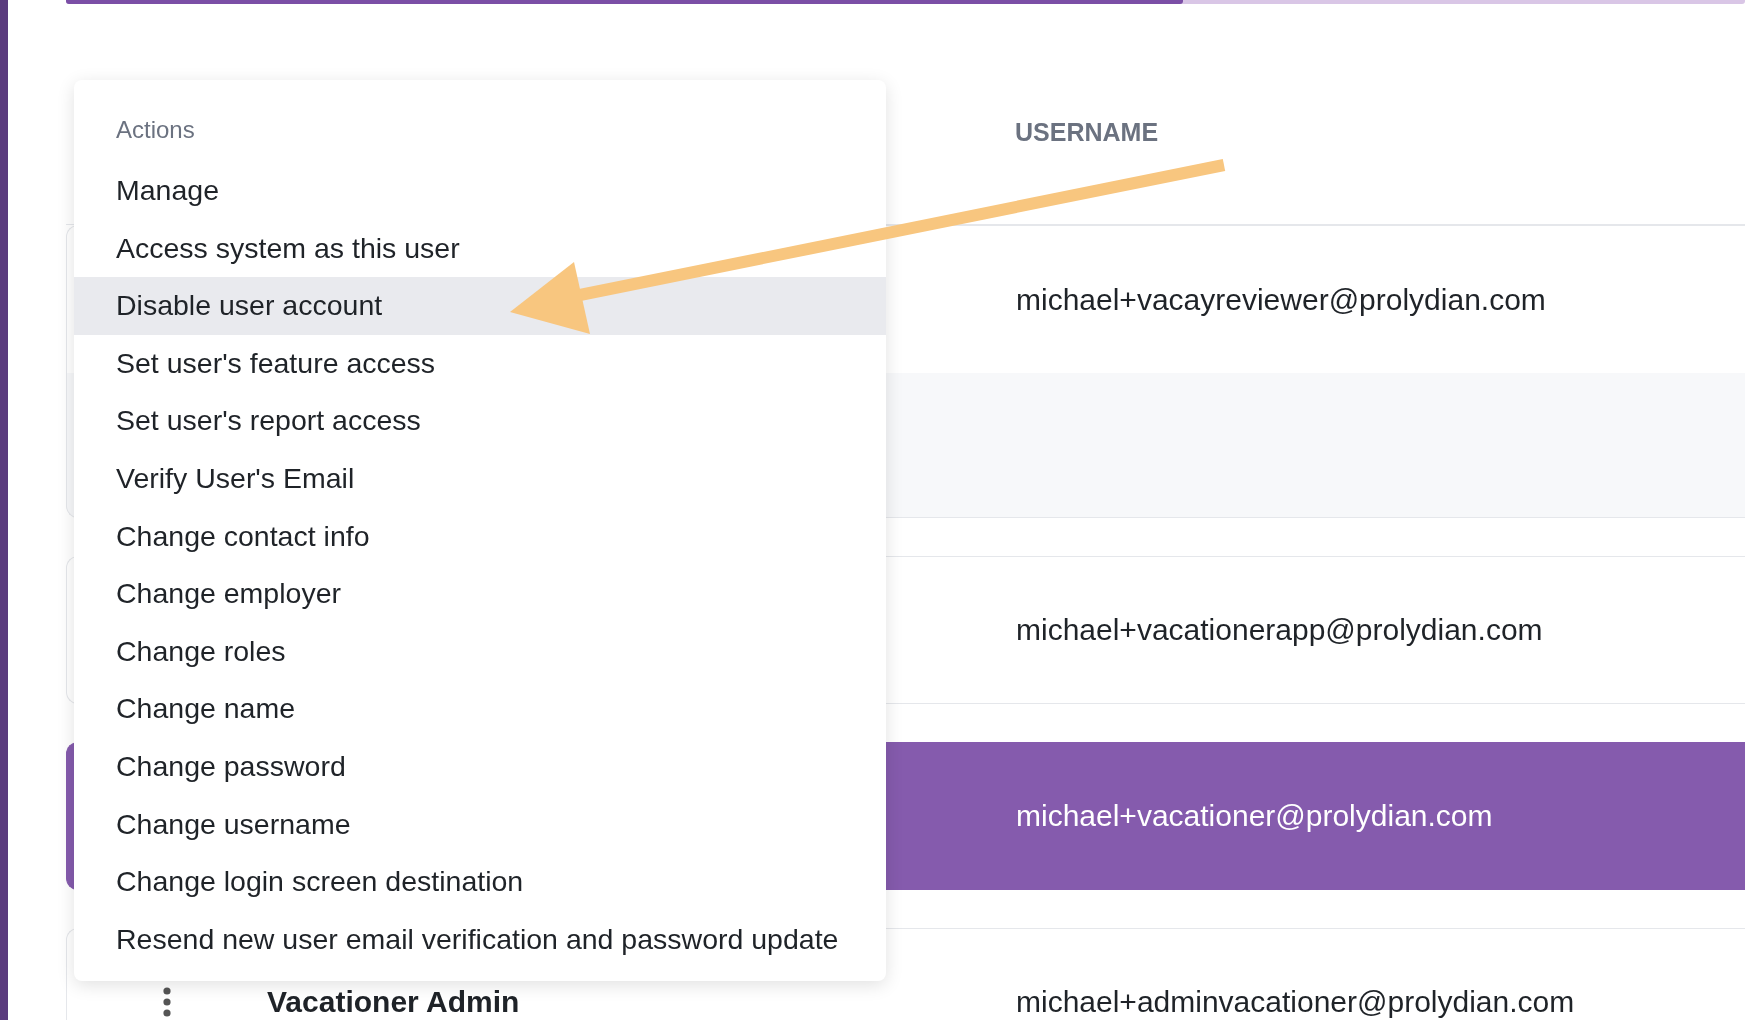 This screenshot has width=1756, height=1020. Describe the element at coordinates (167, 1002) in the screenshot. I see `more-options-icon` at that location.